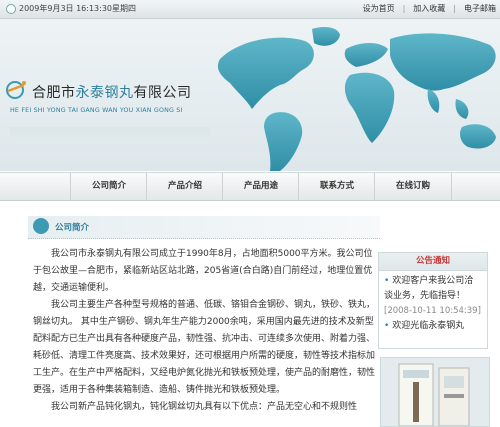 This screenshot has height=427, width=500. Describe the element at coordinates (428, 326) in the screenshot. I see `notice-text: 欢迎光临永泰钢丸` at that location.